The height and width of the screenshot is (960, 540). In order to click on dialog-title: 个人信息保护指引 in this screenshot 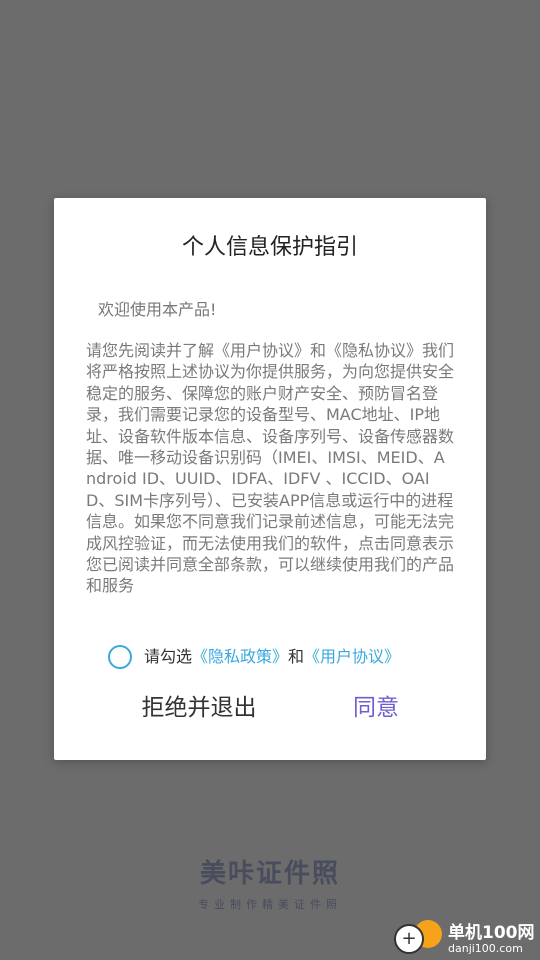, I will do `click(269, 247)`.